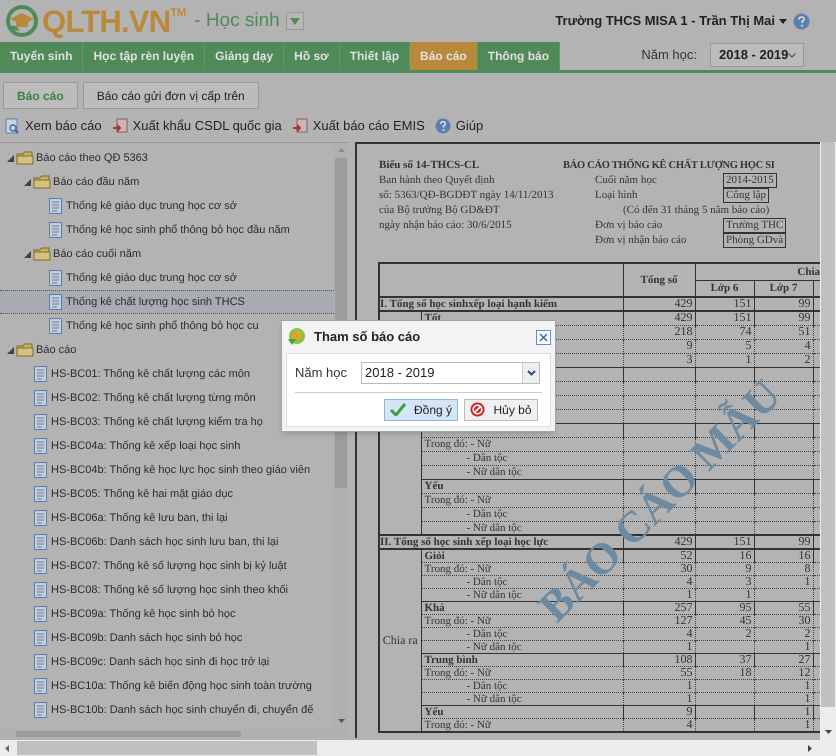 This screenshot has height=756, width=836. What do you see at coordinates (446, 225) in the screenshot?
I see `issued-line: ngày nhận báo cáo: 30/6/2015` at bounding box center [446, 225].